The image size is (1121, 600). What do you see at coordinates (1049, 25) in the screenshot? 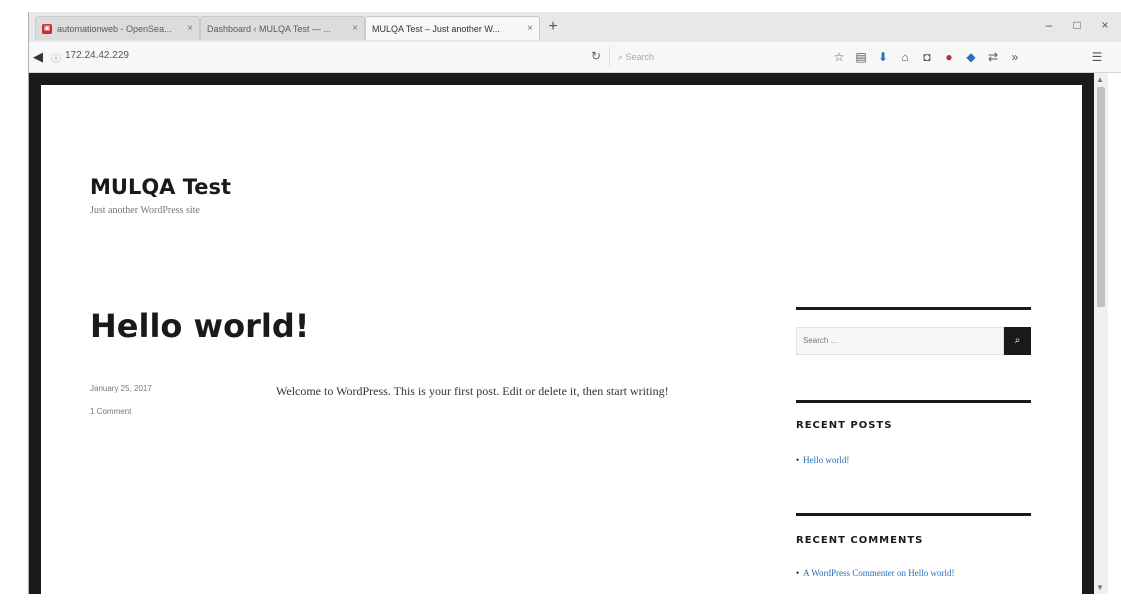
I see `minimize-button: –` at bounding box center [1049, 25].